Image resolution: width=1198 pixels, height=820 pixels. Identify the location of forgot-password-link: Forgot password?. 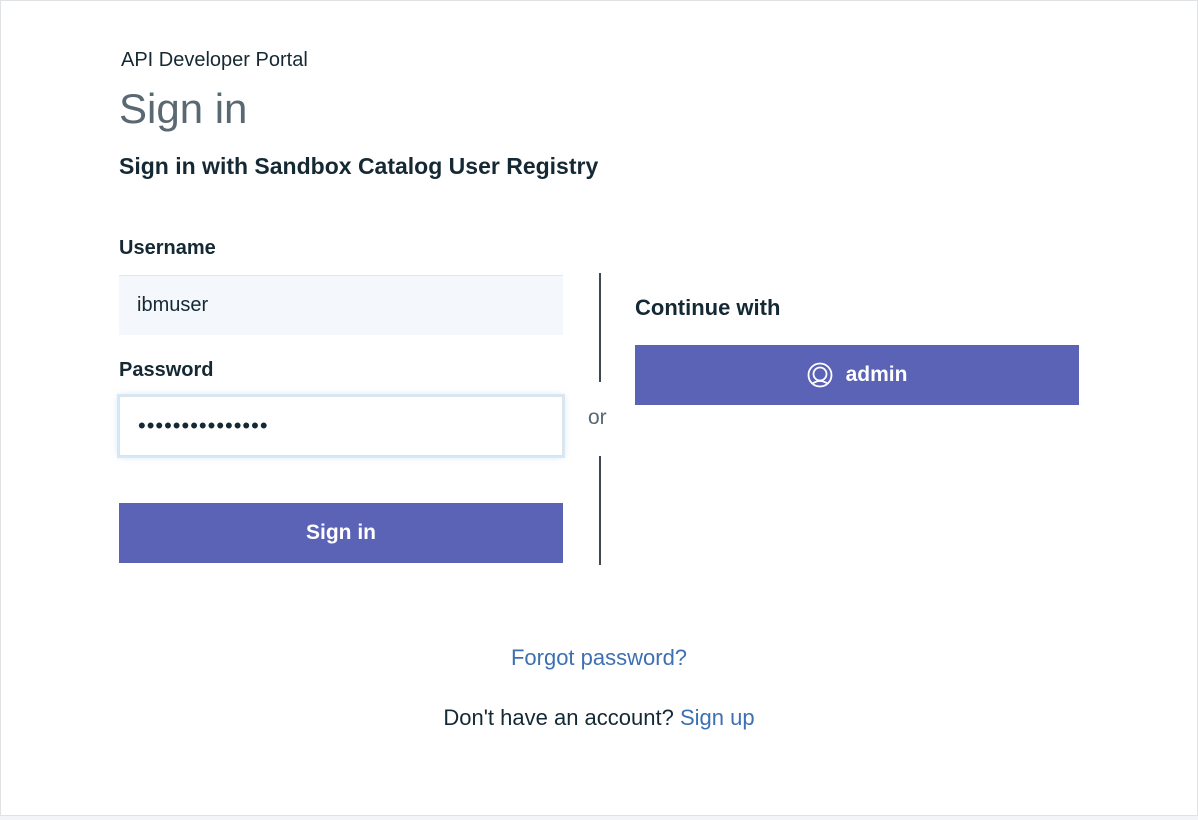
(599, 658).